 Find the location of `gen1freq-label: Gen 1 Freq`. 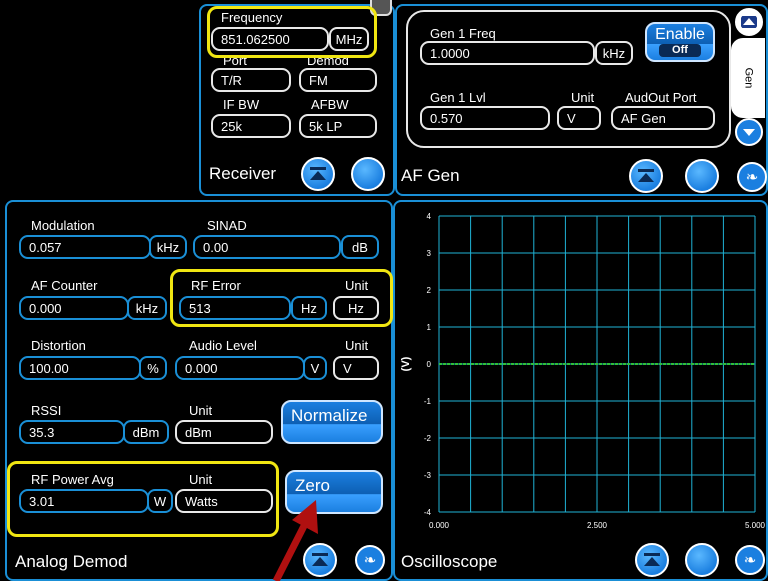

gen1freq-label: Gen 1 Freq is located at coordinates (463, 33).